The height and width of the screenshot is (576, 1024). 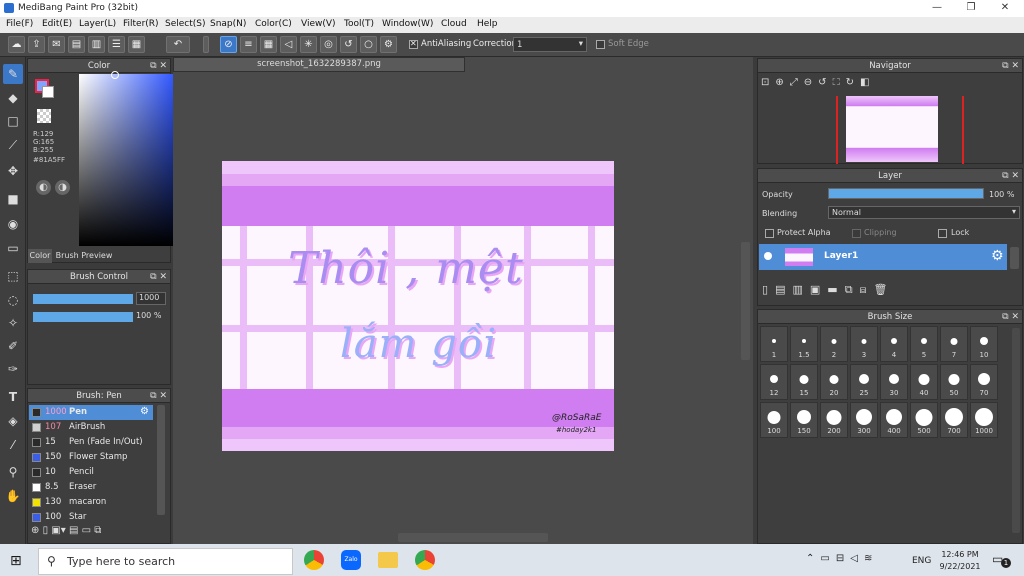 What do you see at coordinates (73, 530) in the screenshot?
I see `brush-copy-icon: ▤` at bounding box center [73, 530].